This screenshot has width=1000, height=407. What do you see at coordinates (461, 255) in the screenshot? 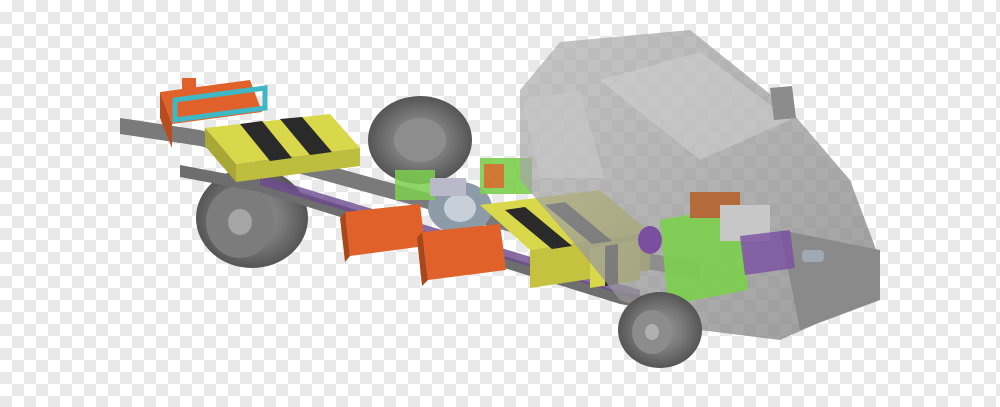
I see `orange-inverter-right` at bounding box center [461, 255].